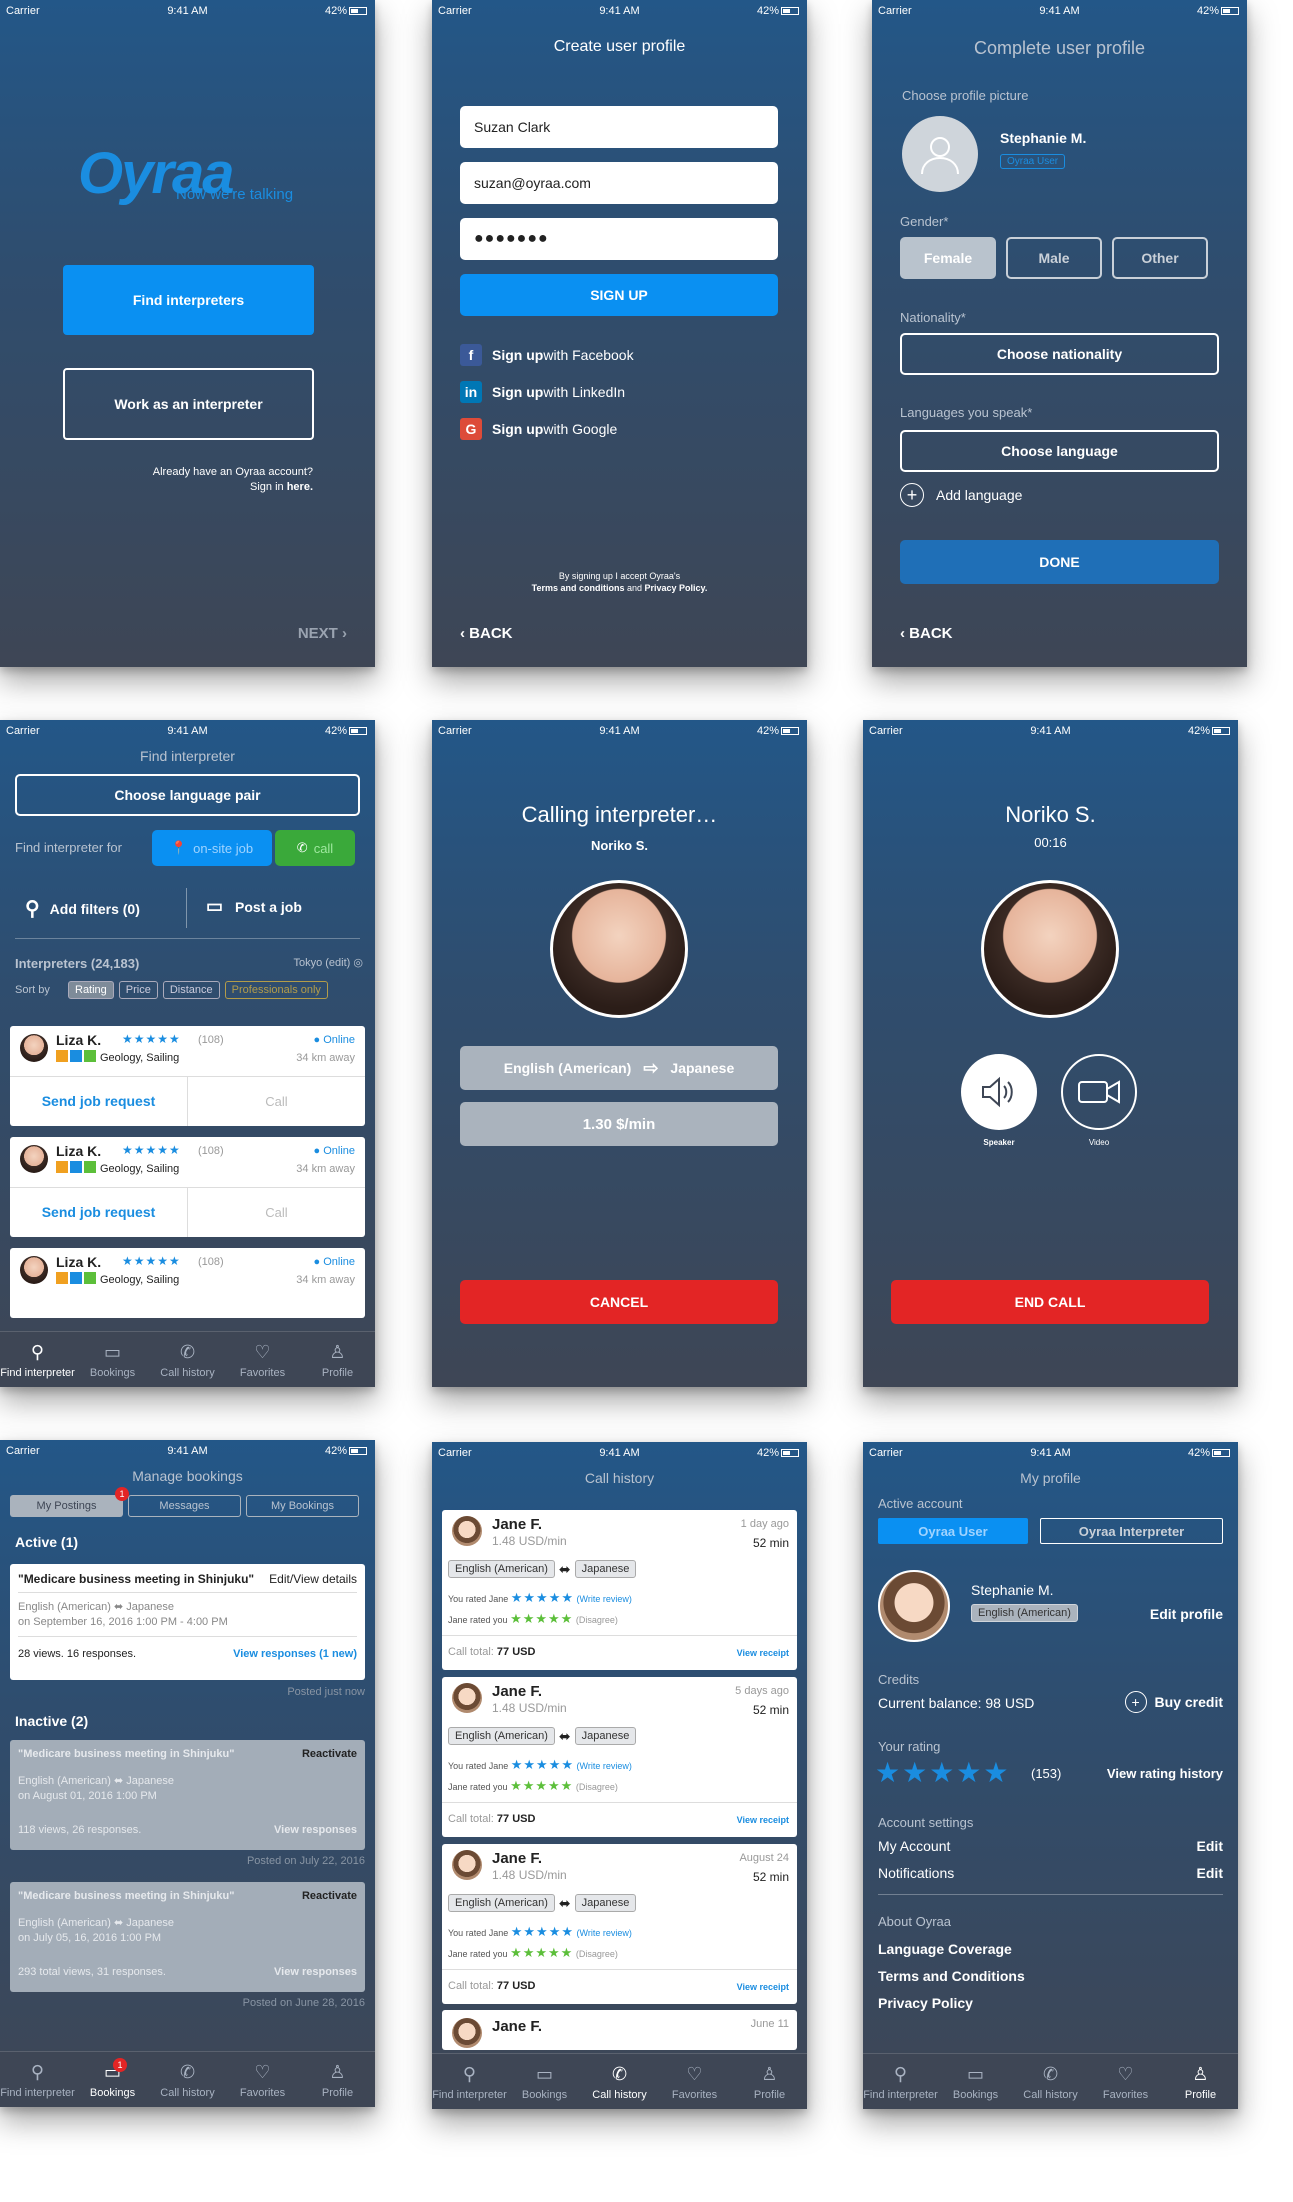  I want to click on sort-professionals: Professionals only, so click(276, 990).